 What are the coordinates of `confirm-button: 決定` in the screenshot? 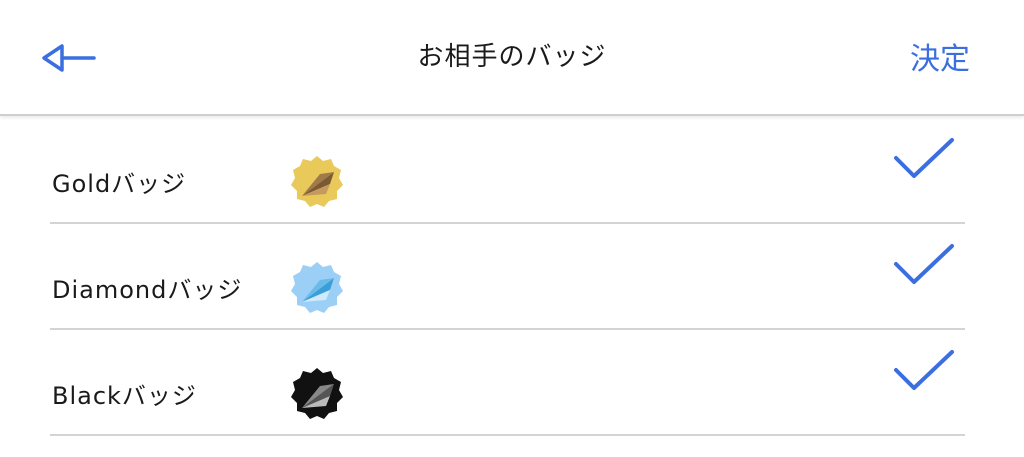 It's located at (940, 56).